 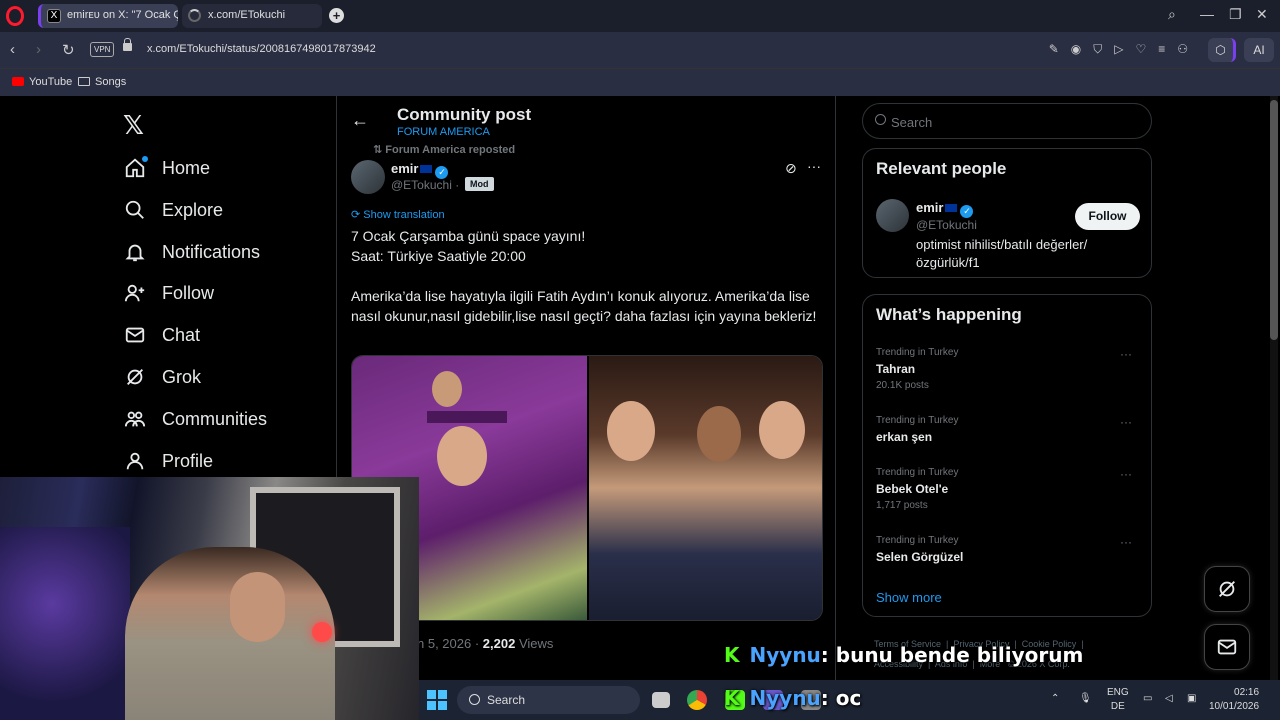 What do you see at coordinates (398, 214) in the screenshot?
I see `show-translation-link: ⟳ Show translation` at bounding box center [398, 214].